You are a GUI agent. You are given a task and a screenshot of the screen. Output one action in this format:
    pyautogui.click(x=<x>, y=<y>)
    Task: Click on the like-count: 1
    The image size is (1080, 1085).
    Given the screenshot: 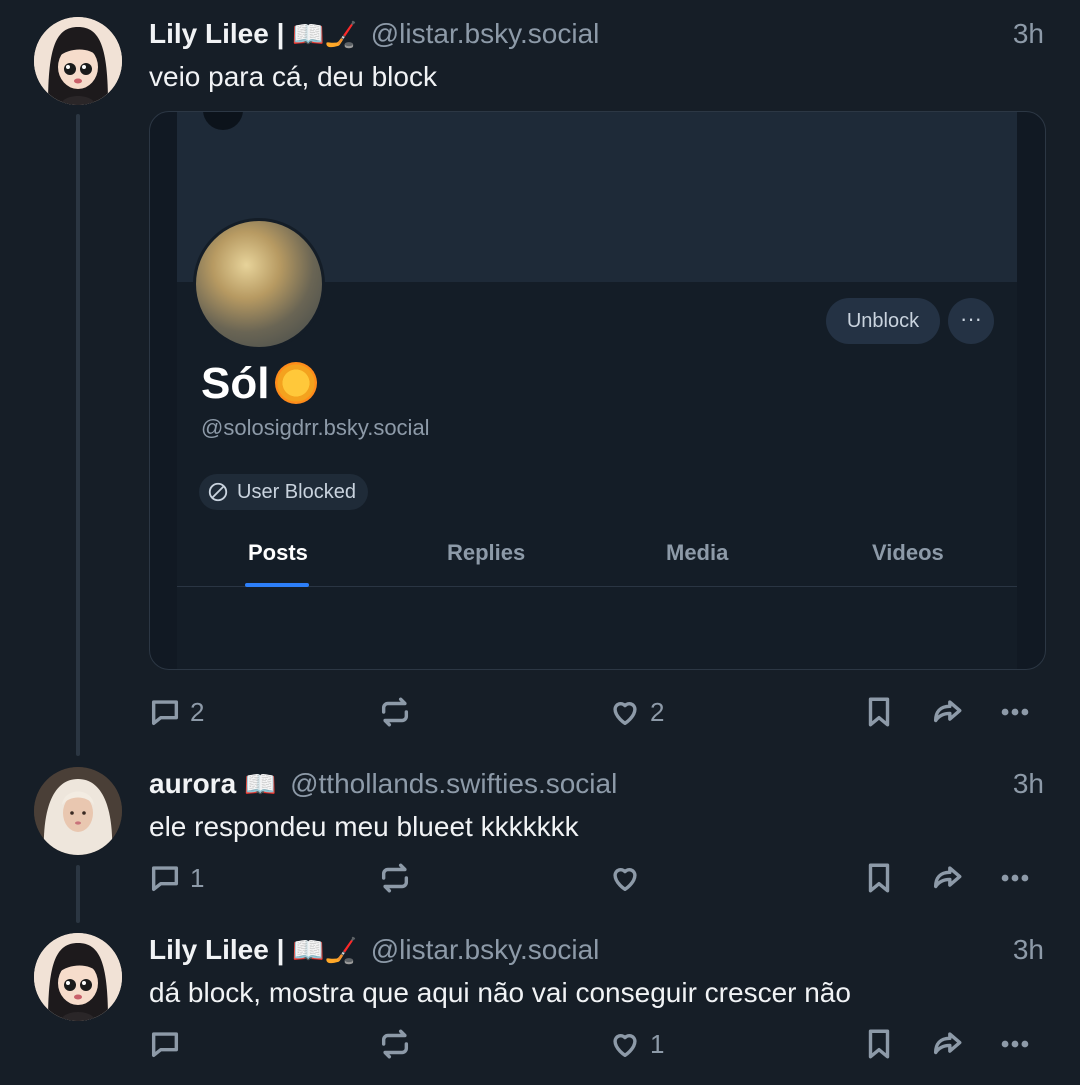 What is the action you would take?
    pyautogui.click(x=657, y=1043)
    